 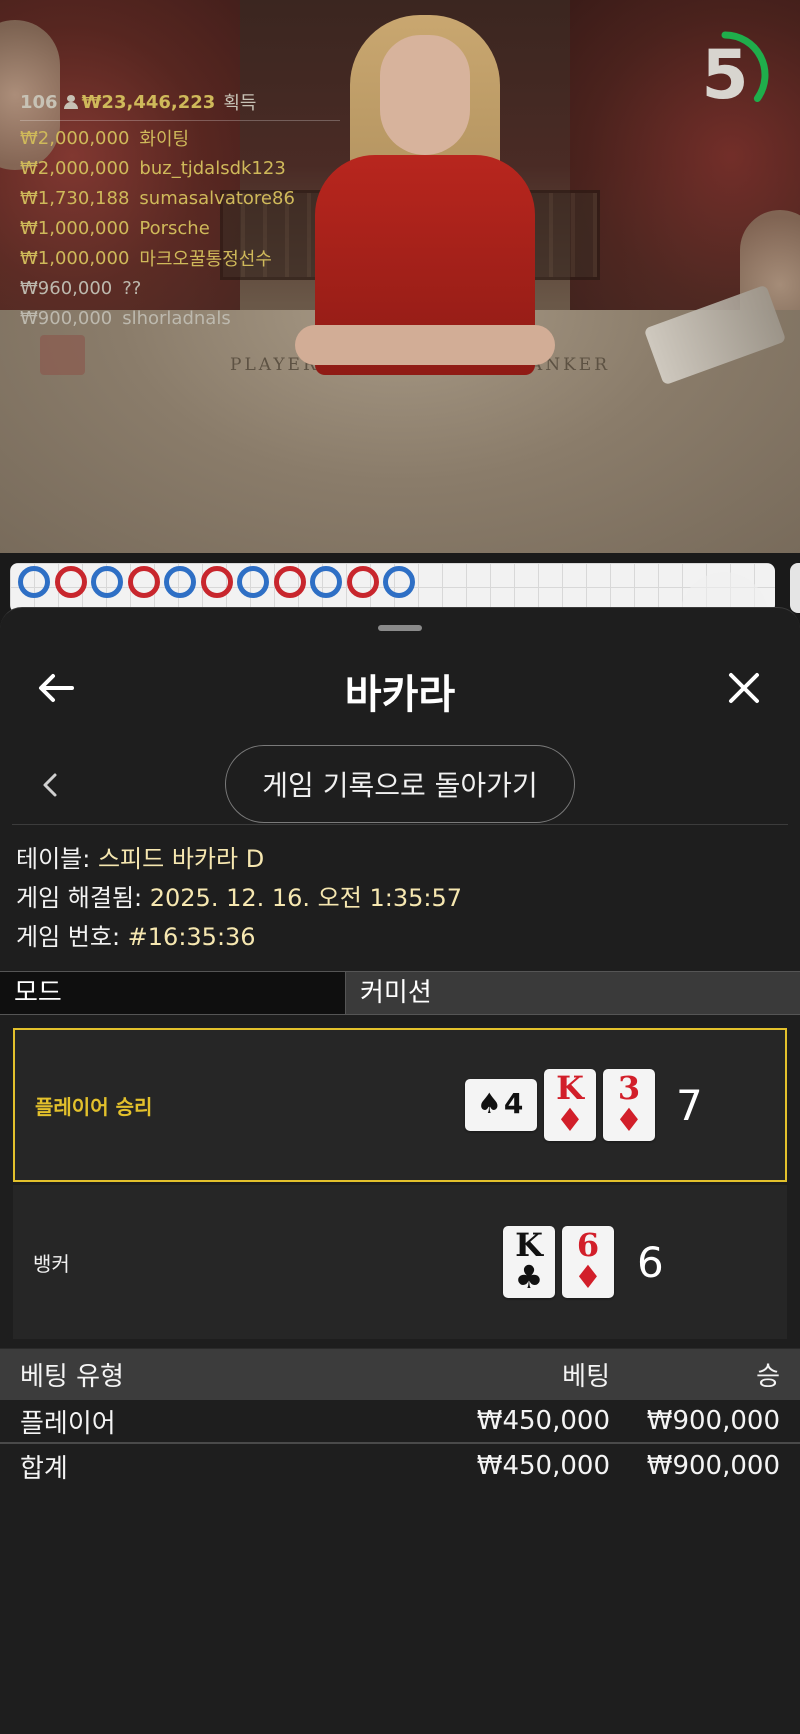 What do you see at coordinates (39, 102) in the screenshot?
I see `player-count: 106` at bounding box center [39, 102].